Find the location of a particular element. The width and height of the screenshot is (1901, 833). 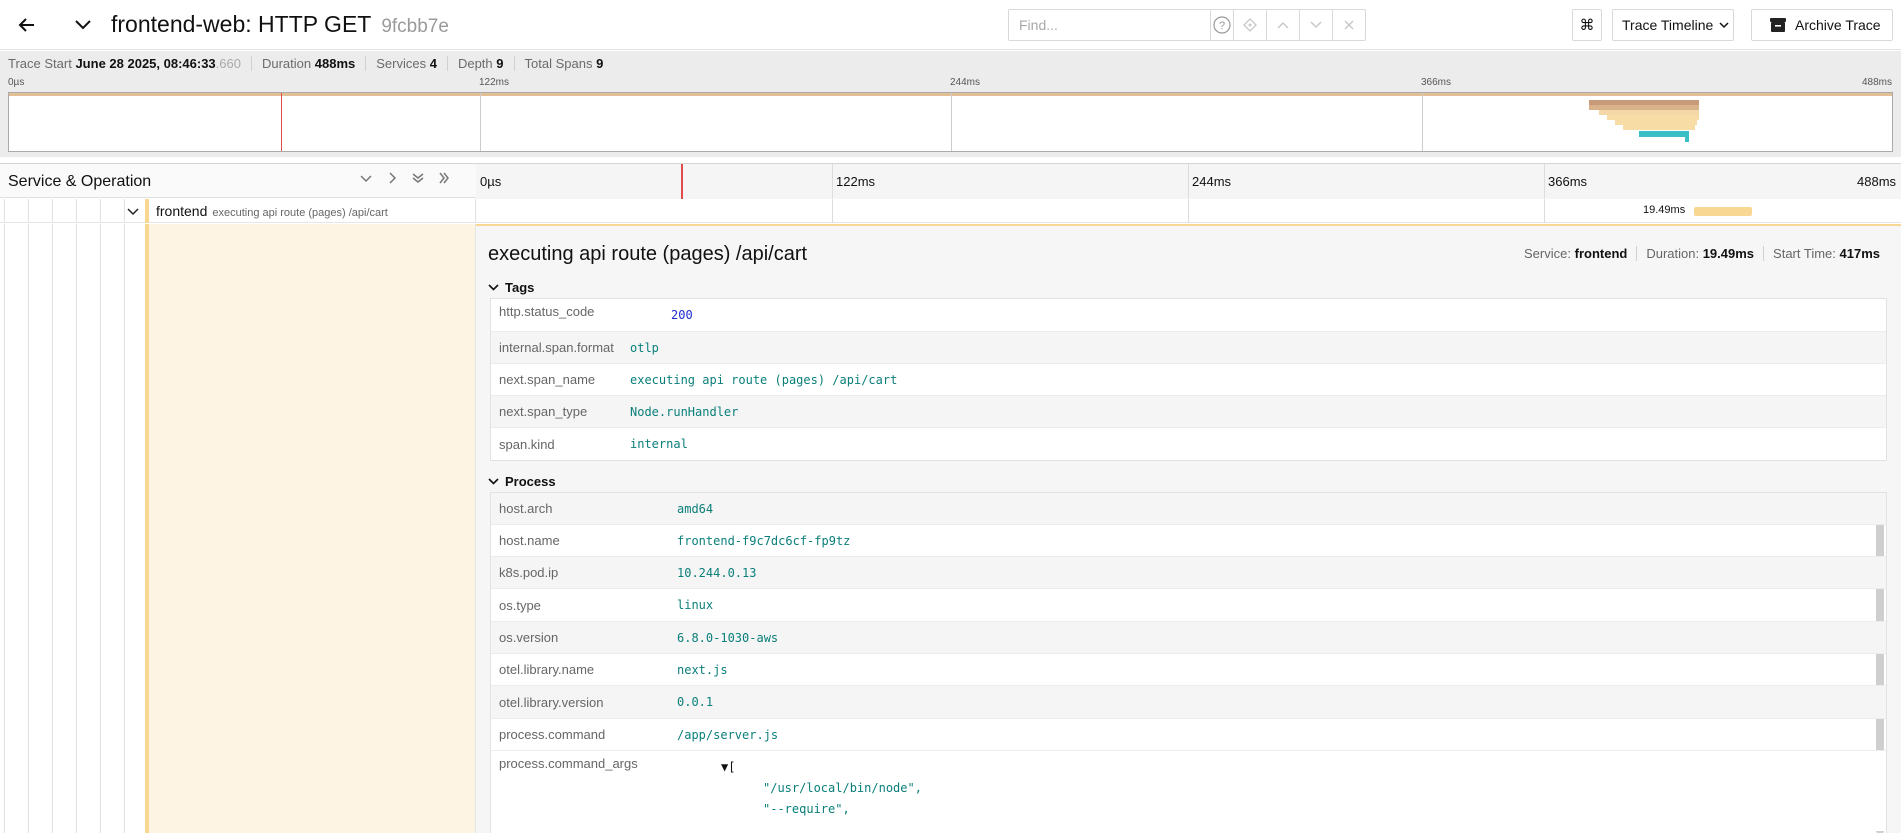

trace-id: 9fcbb7e is located at coordinates (415, 26).